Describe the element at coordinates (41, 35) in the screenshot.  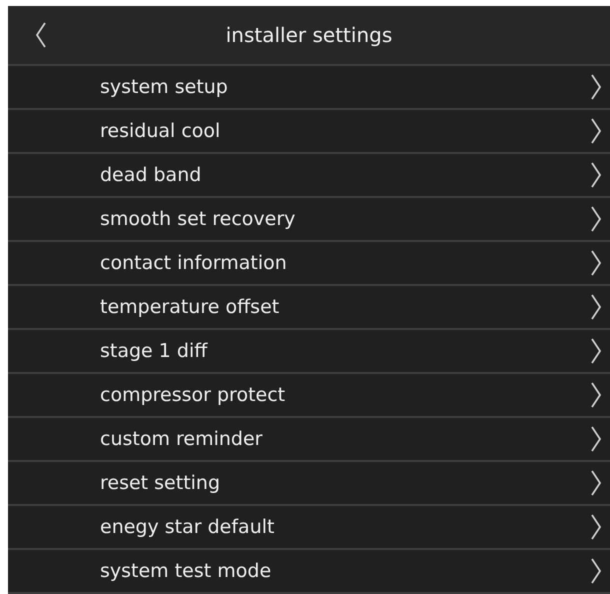
I see `back-chevron-icon` at that location.